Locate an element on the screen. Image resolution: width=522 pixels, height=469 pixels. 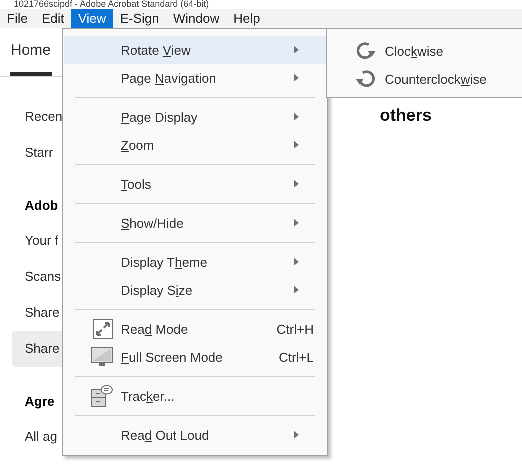
rotate-counterclockwise-icon is located at coordinates (366, 79).